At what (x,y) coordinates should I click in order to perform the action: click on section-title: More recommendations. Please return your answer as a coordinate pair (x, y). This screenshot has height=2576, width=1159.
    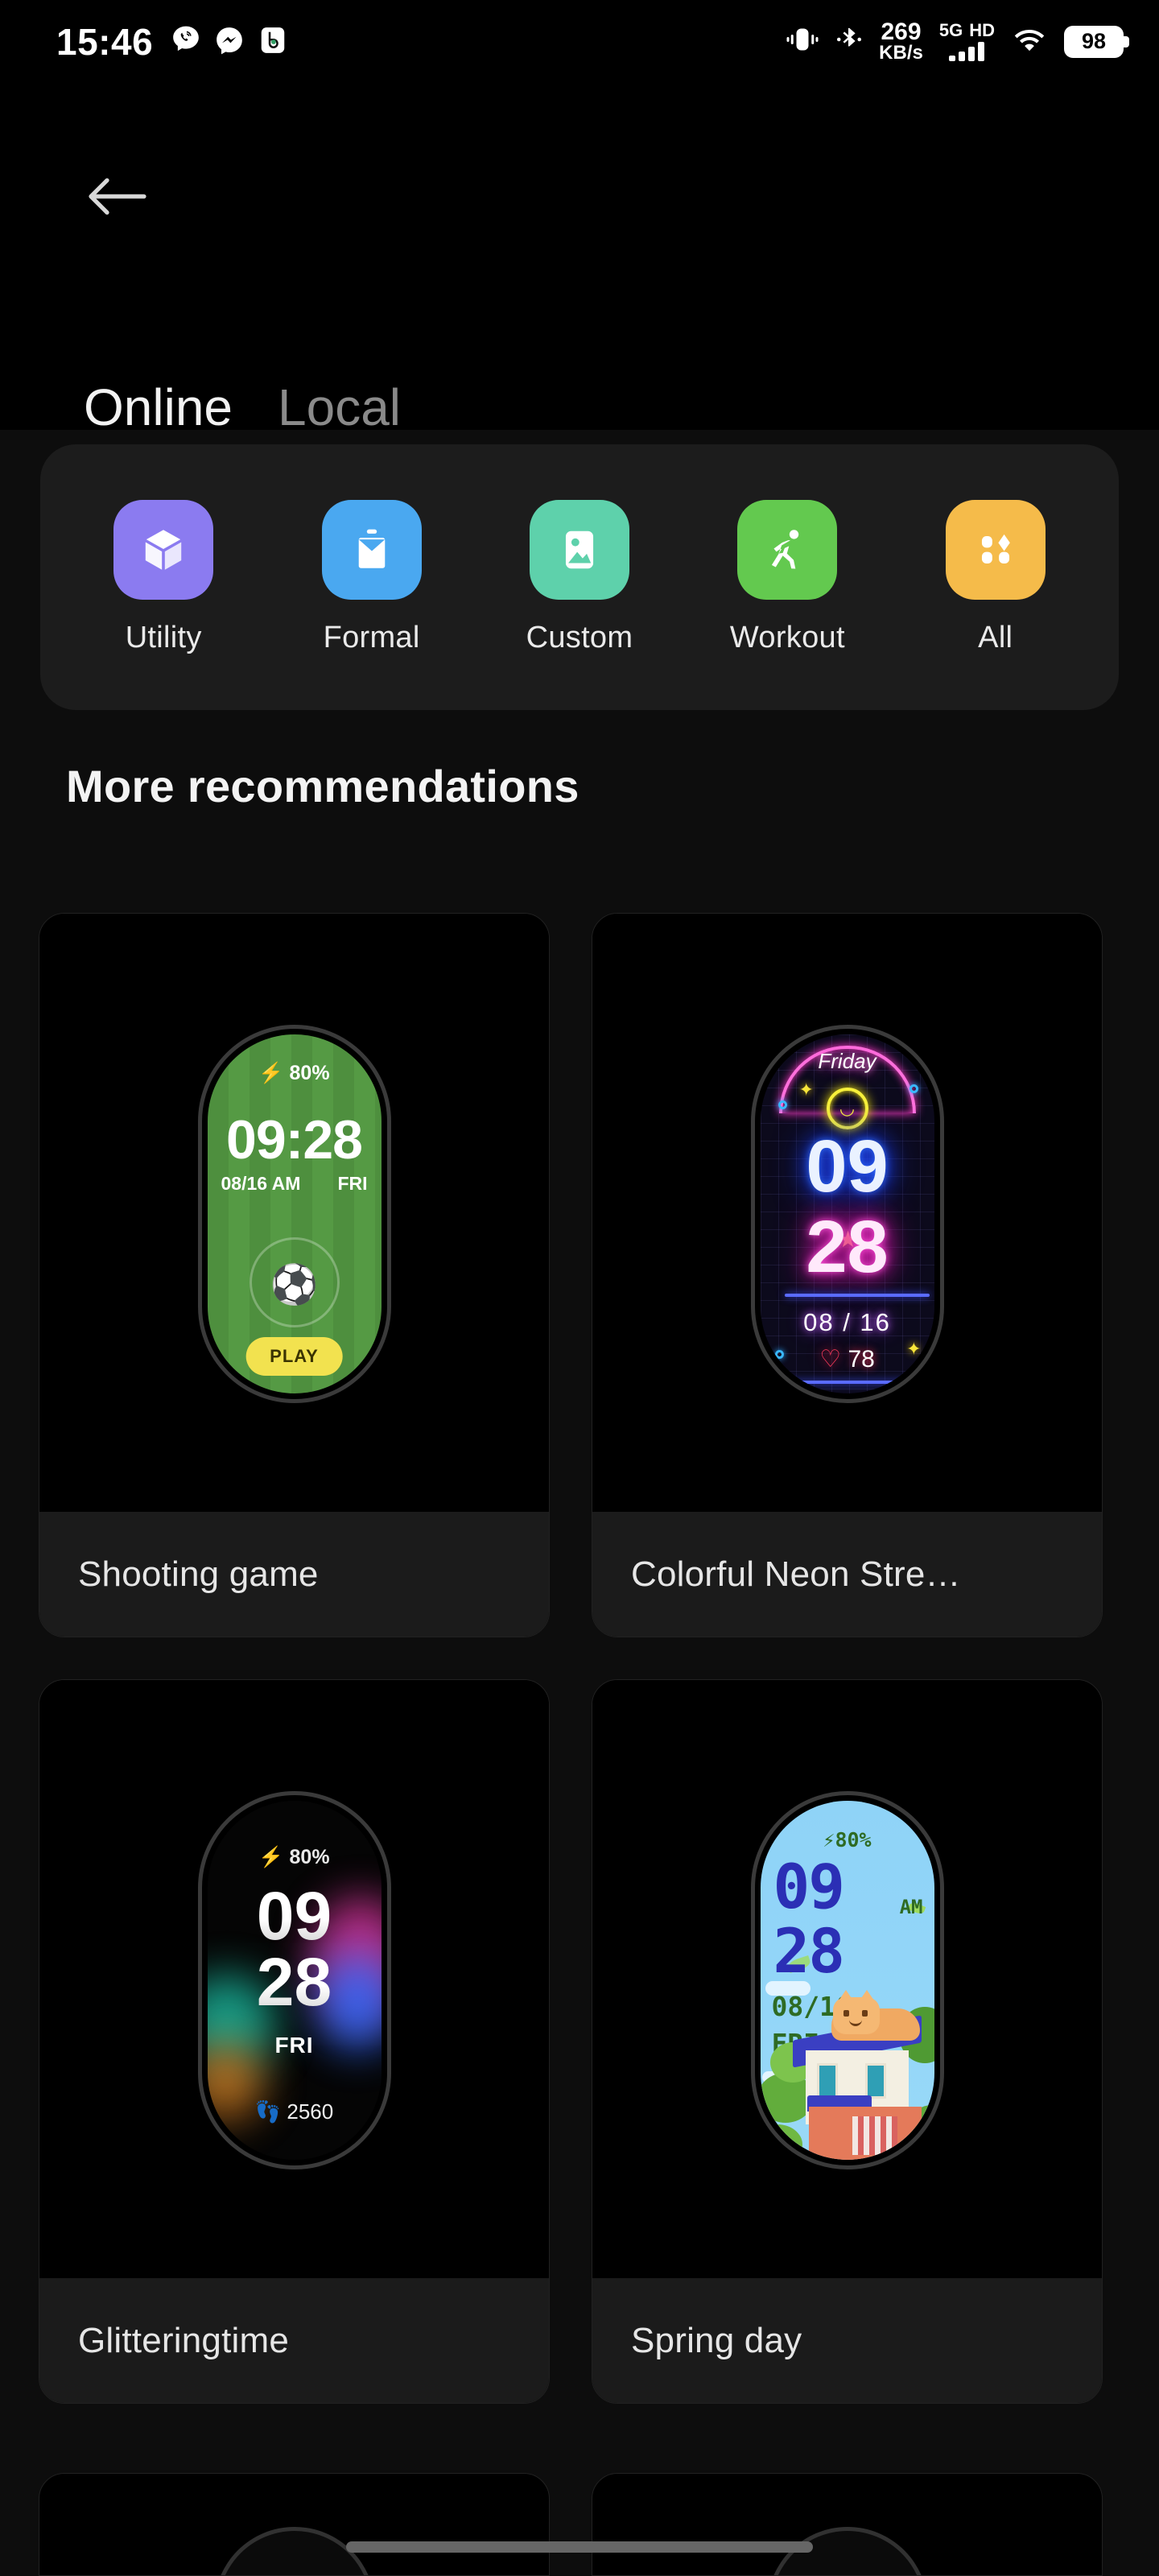
    Looking at the image, I should click on (323, 786).